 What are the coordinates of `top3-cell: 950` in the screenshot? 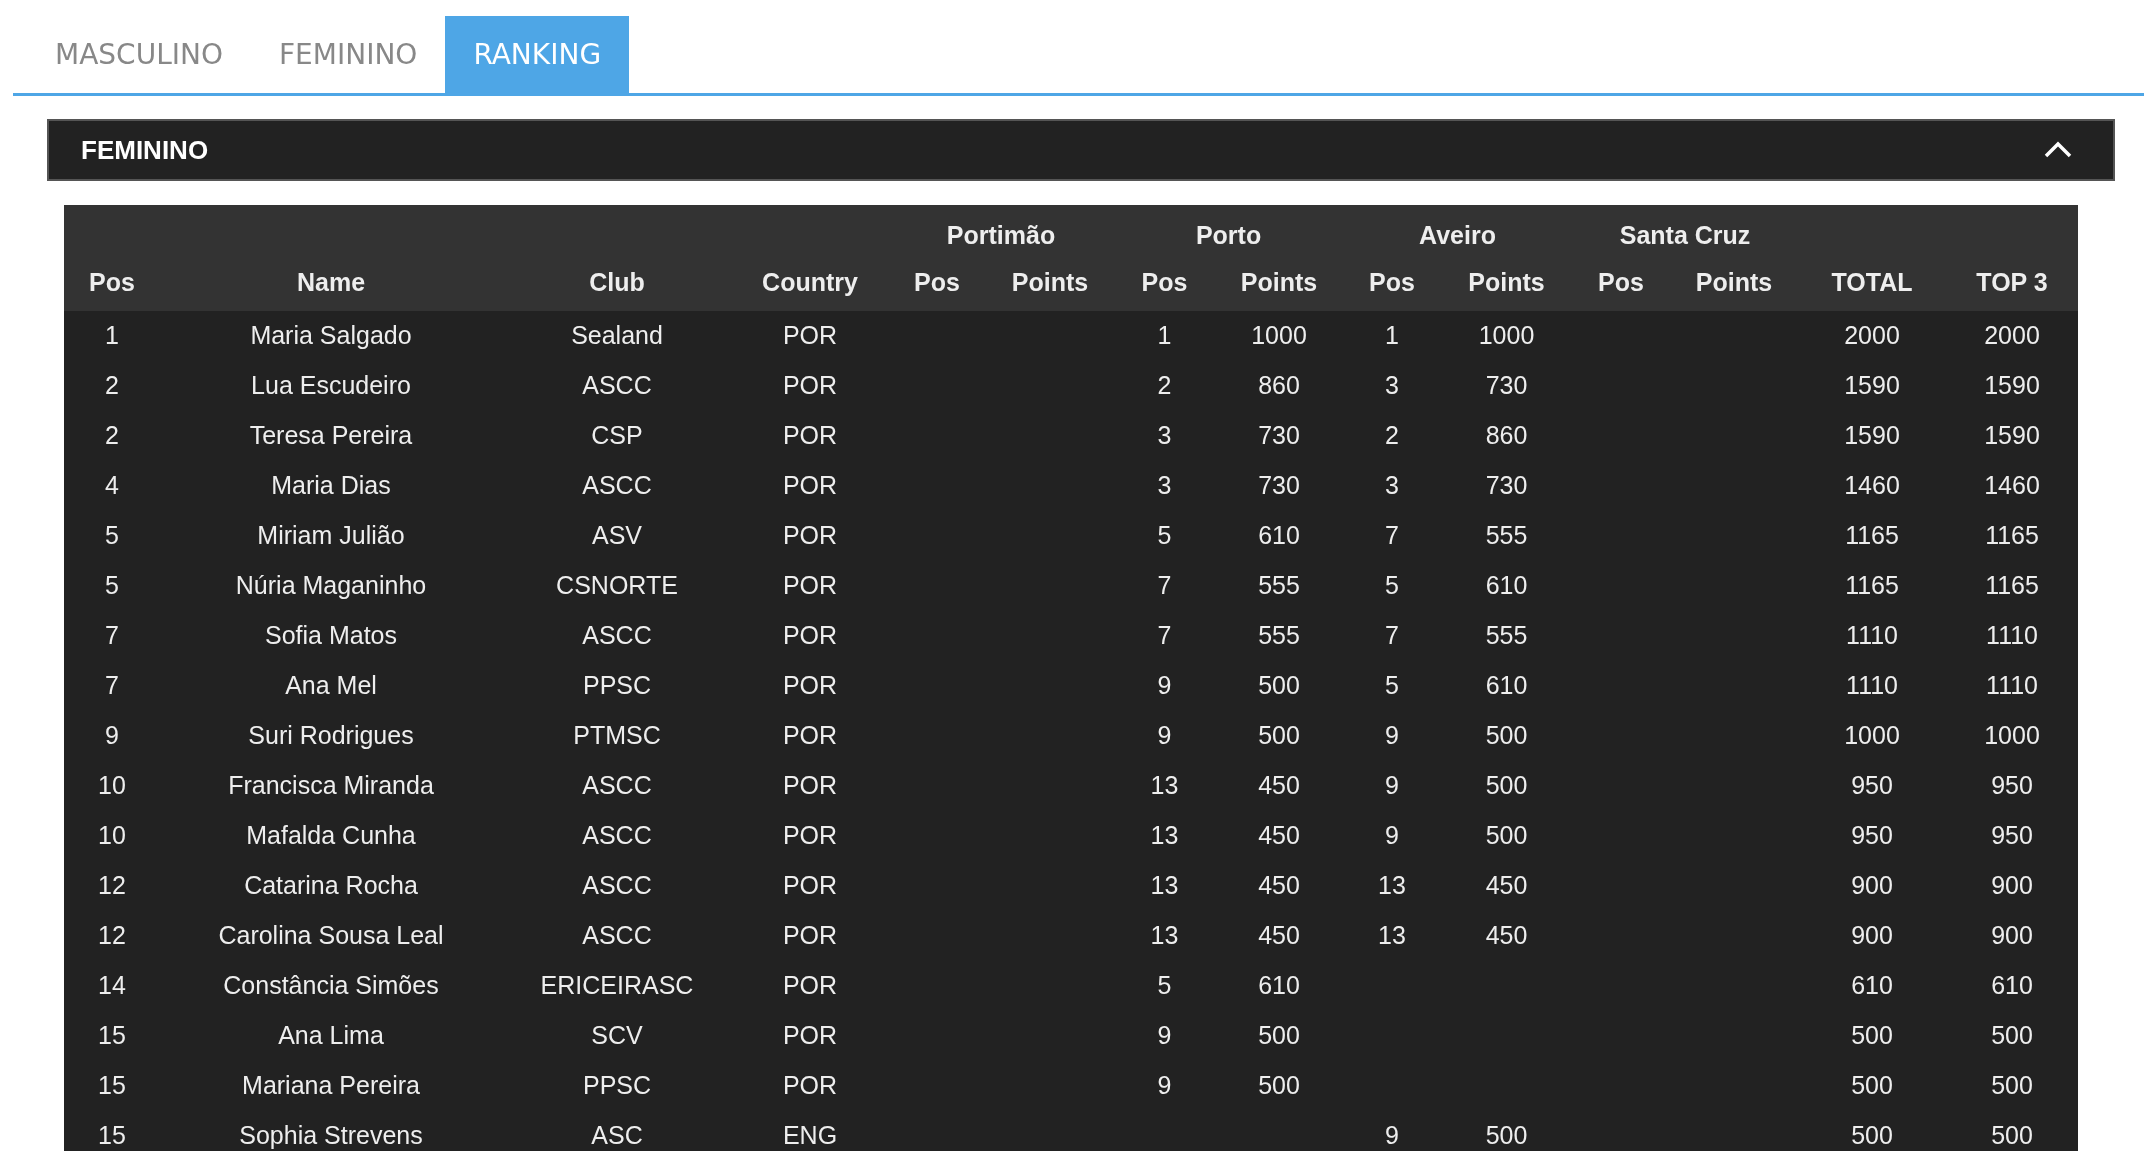 It's located at (2012, 834).